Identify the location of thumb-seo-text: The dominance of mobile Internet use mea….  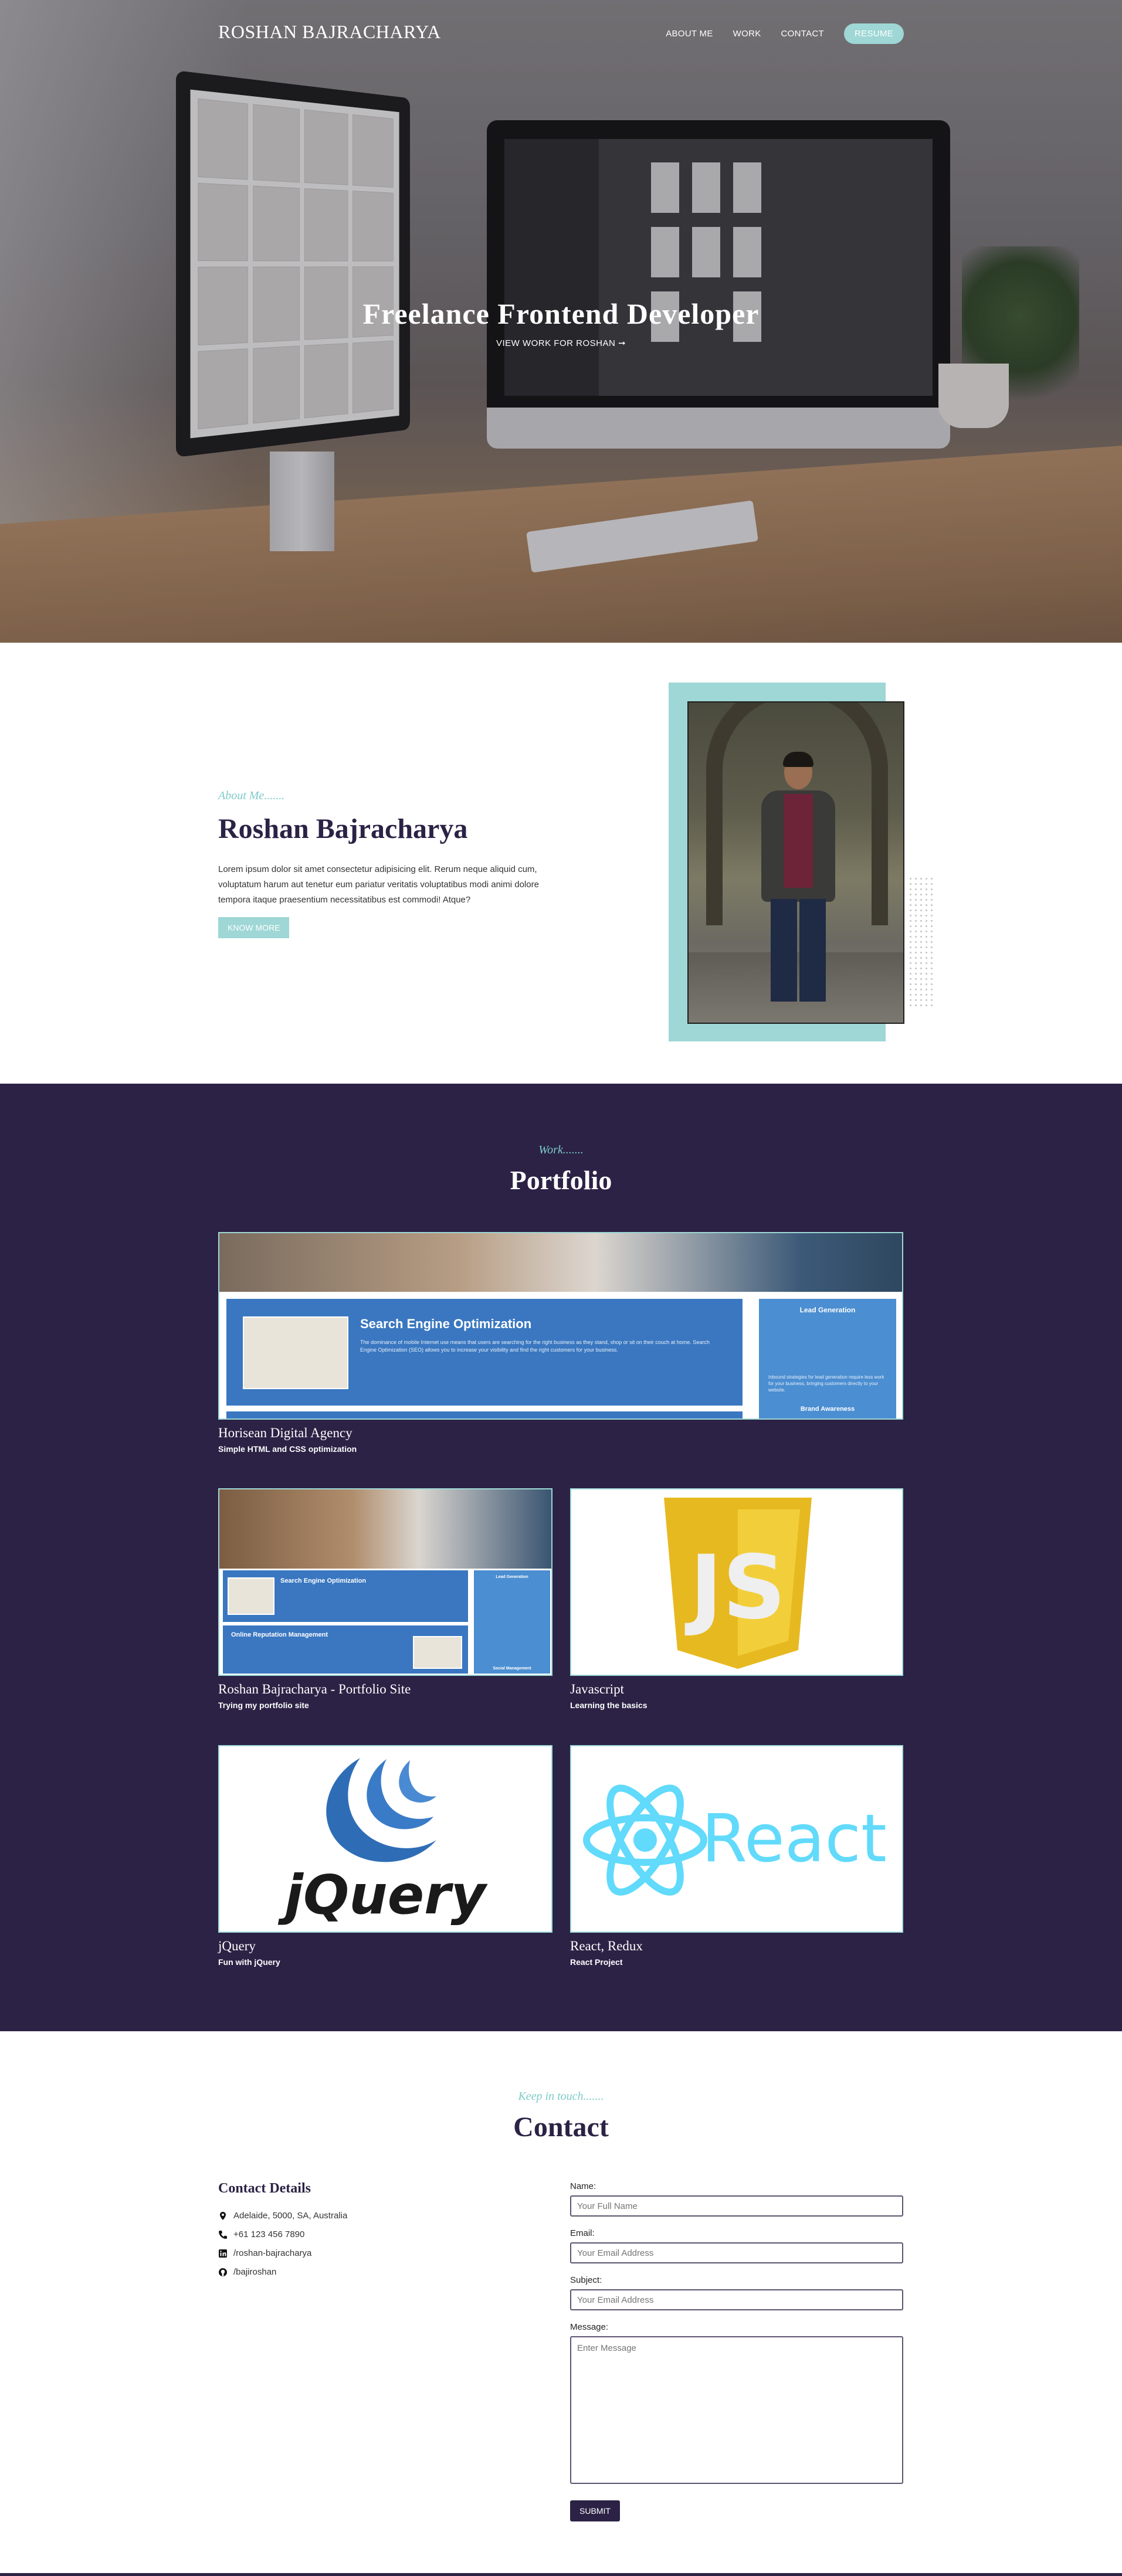
(535, 1346).